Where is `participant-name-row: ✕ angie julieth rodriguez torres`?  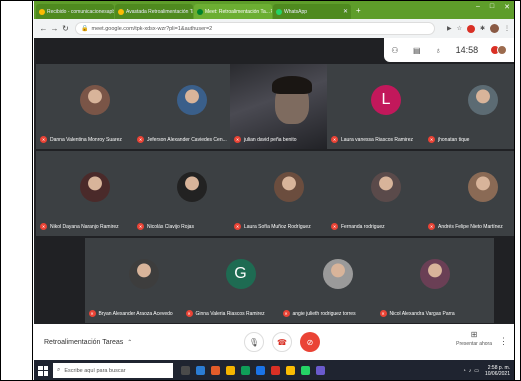
participant-name-row: ✕ angie julieth rodriguez torres is located at coordinates (319, 313).